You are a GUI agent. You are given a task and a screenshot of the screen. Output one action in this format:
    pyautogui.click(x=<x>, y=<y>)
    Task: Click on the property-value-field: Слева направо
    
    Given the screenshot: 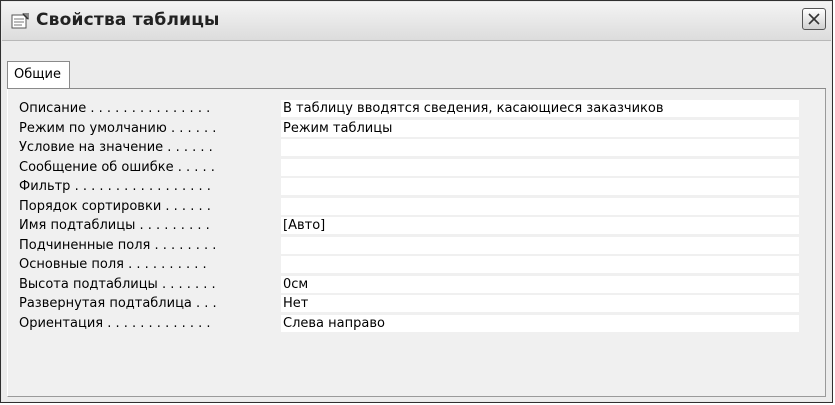 What is the action you would take?
    pyautogui.click(x=540, y=323)
    